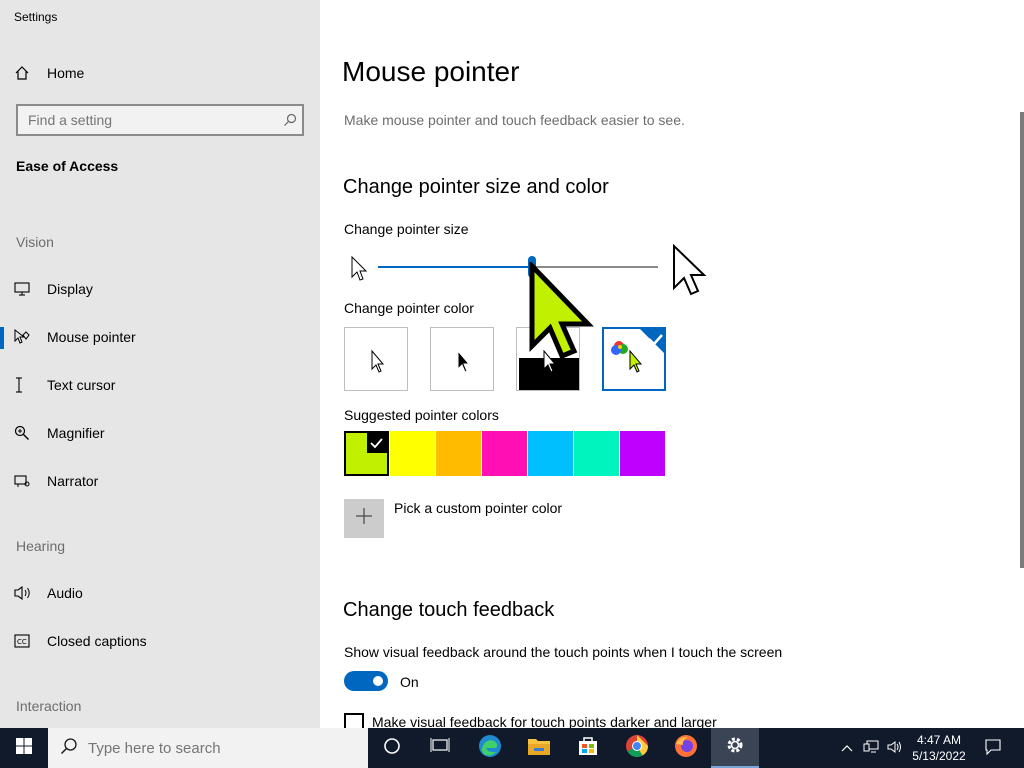 The image size is (1024, 768). What do you see at coordinates (30, 385) in the screenshot?
I see `text-cursor-icon` at bounding box center [30, 385].